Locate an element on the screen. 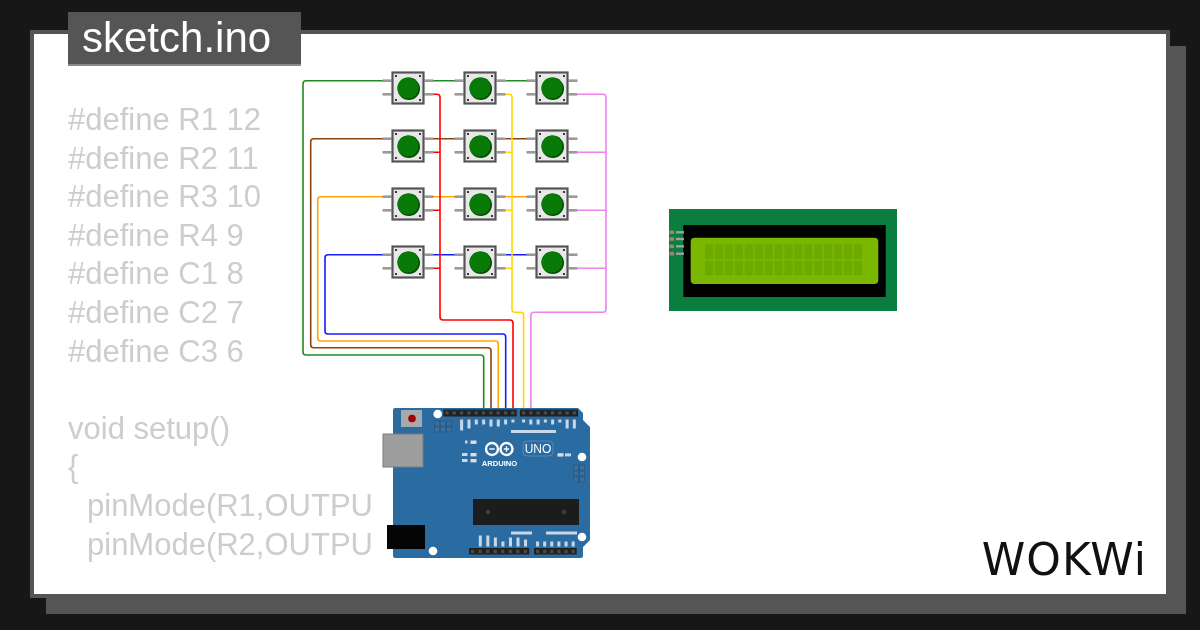 The image size is (1200, 630). code-line: { is located at coordinates (73, 467).